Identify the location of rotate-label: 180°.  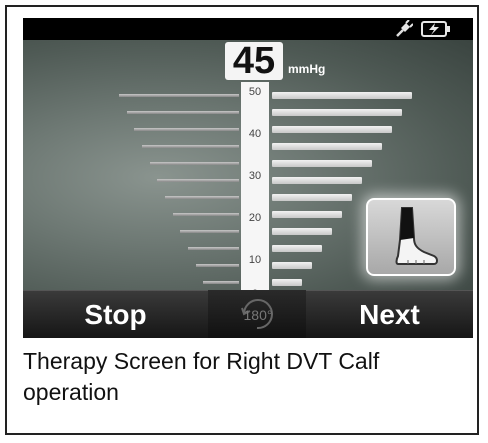
(258, 315).